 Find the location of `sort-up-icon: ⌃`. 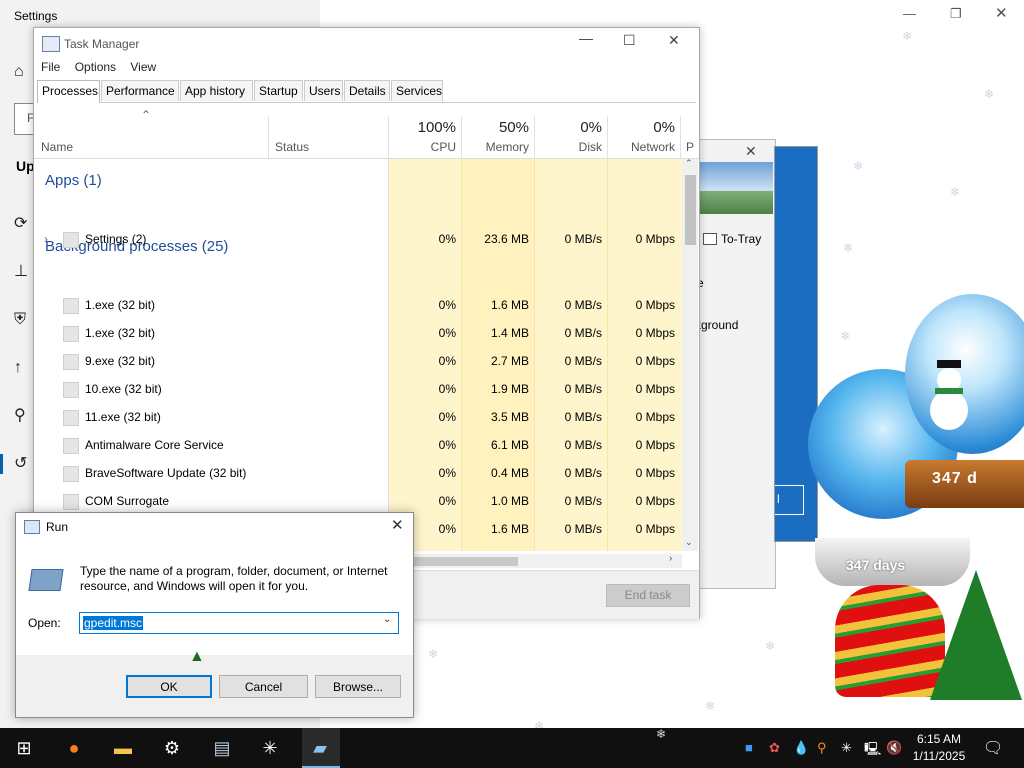

sort-up-icon: ⌃ is located at coordinates (146, 115).